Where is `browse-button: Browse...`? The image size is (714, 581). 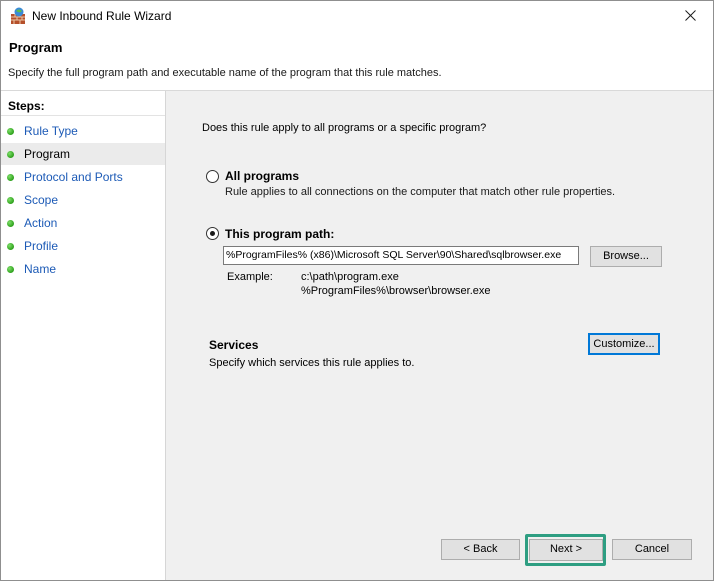 browse-button: Browse... is located at coordinates (626, 256).